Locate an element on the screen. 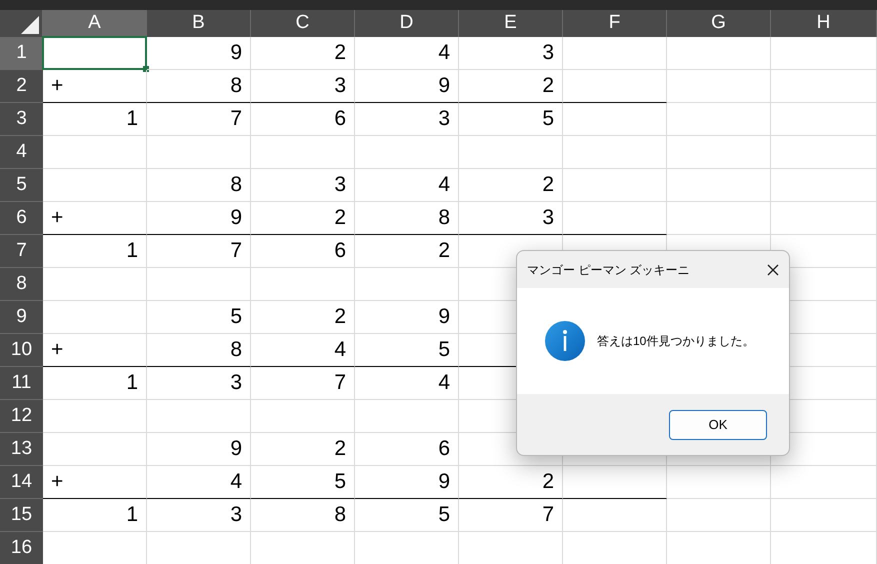 The width and height of the screenshot is (877, 564). row-header: 11 is located at coordinates (21, 383).